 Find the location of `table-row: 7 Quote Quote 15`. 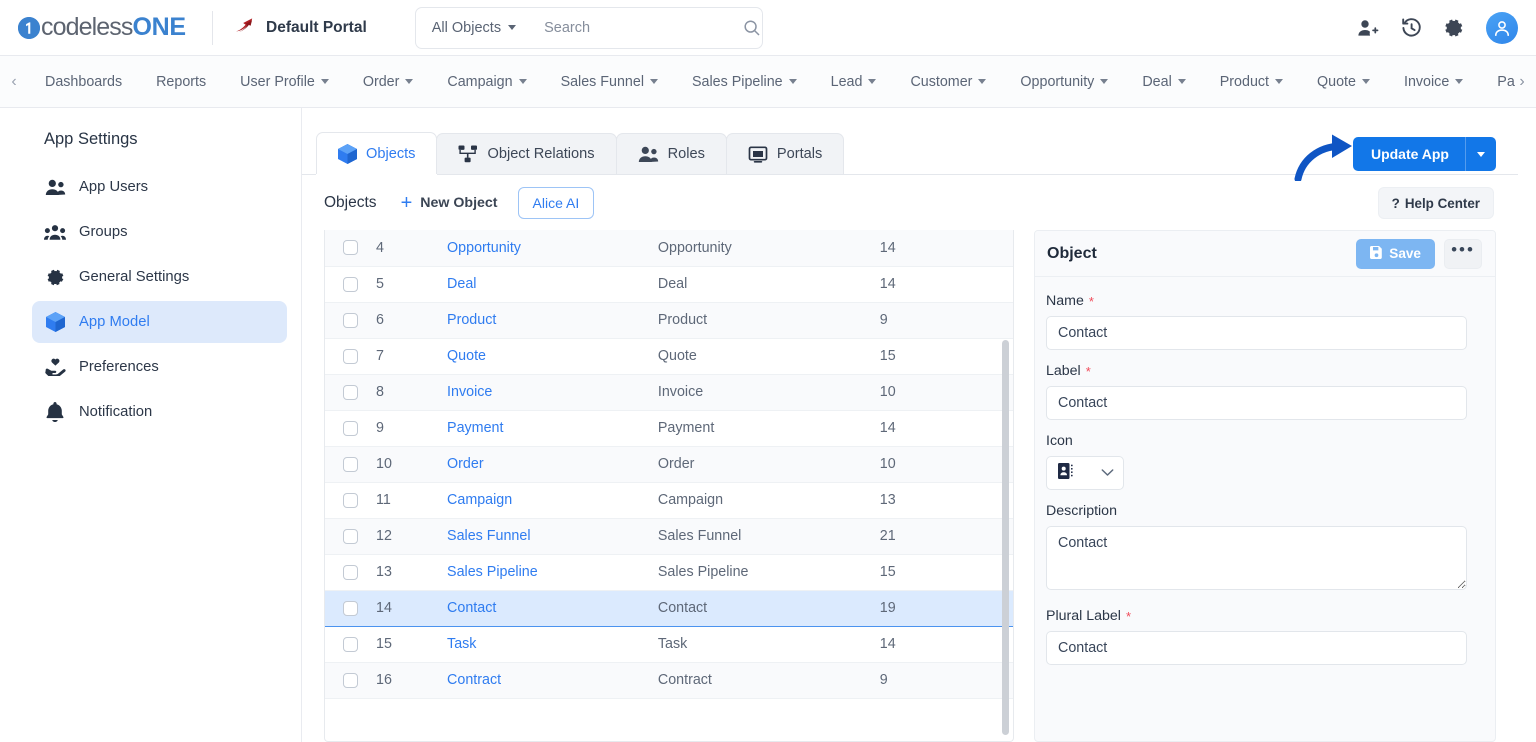

table-row: 7 Quote Quote 15 is located at coordinates (669, 356).